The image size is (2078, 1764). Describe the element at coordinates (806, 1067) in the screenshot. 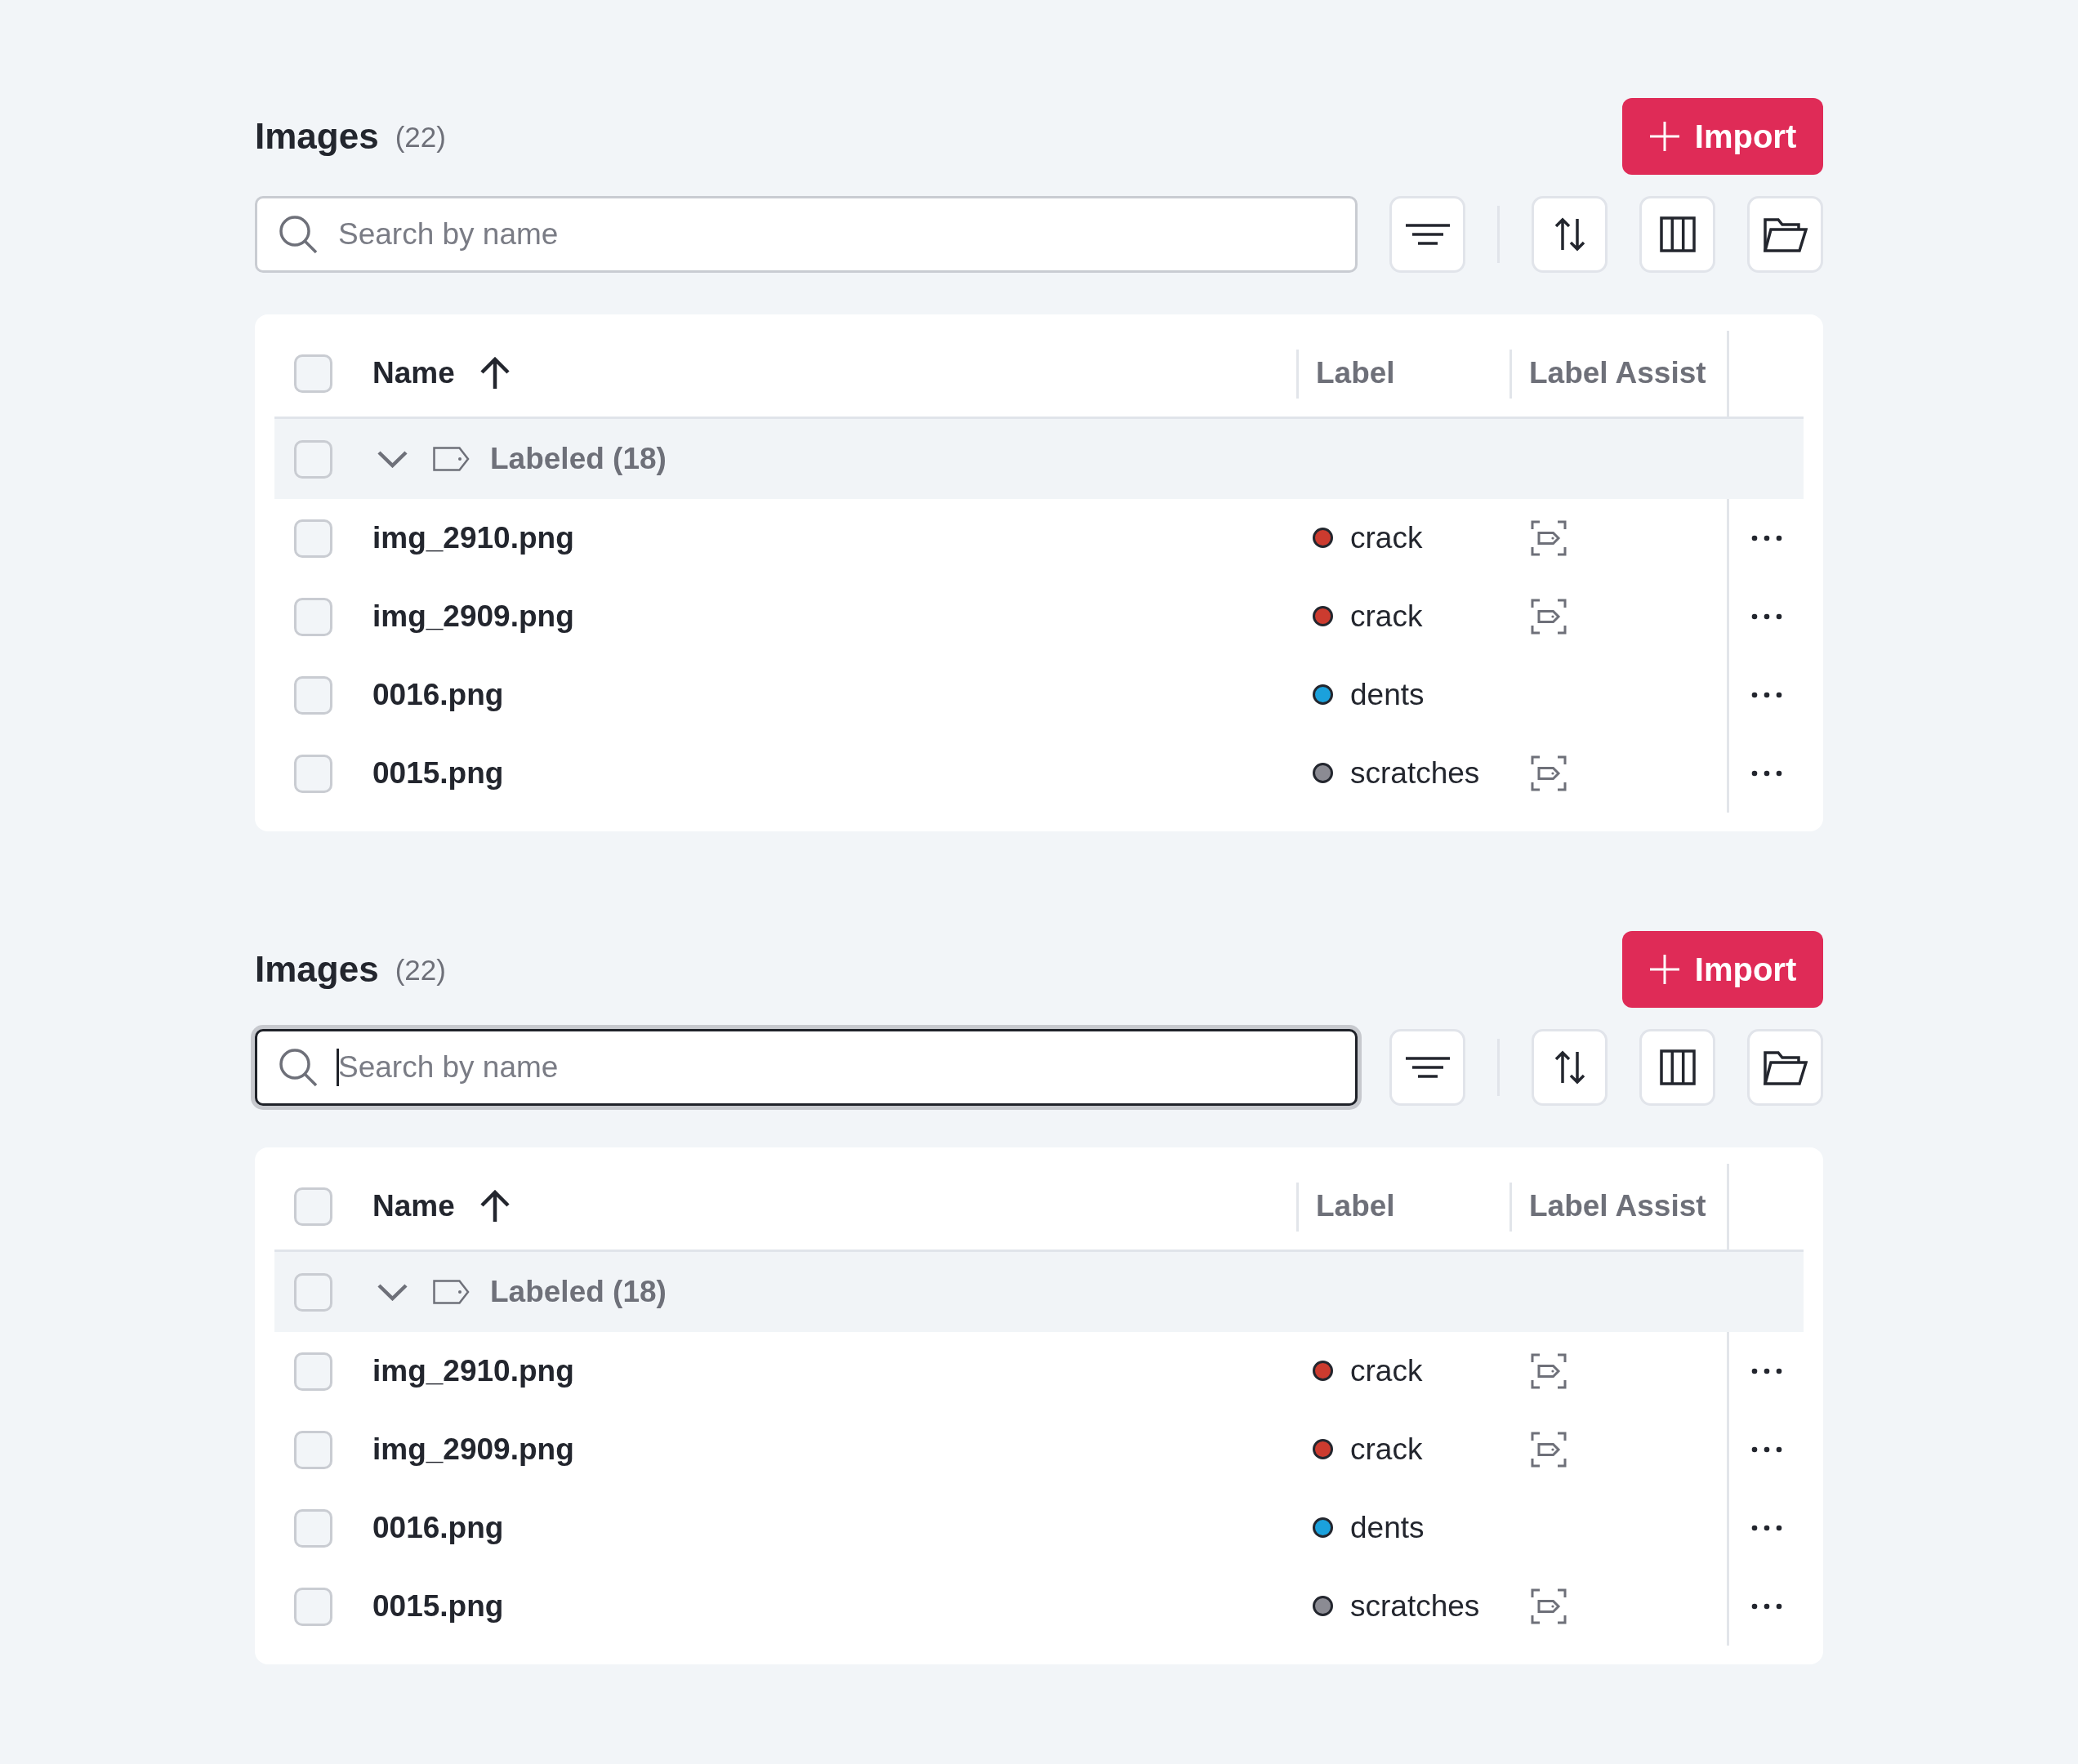

I see `search-field: Search by name` at that location.